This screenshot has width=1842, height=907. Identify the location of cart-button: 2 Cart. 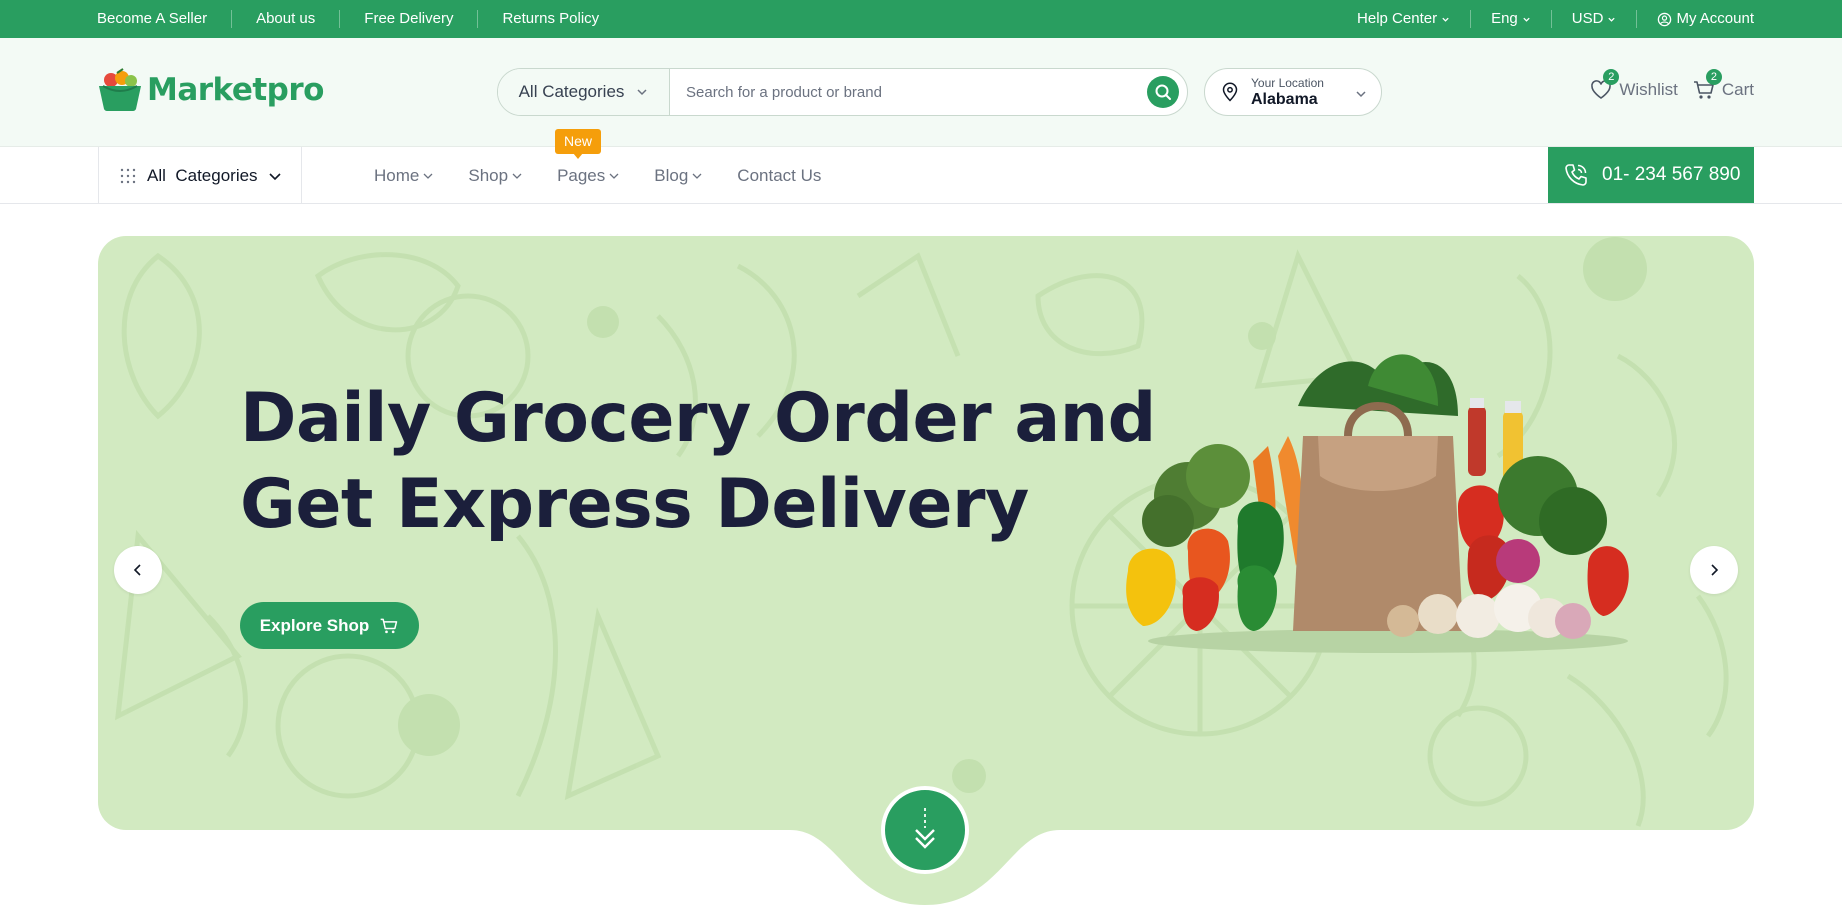
(1723, 85).